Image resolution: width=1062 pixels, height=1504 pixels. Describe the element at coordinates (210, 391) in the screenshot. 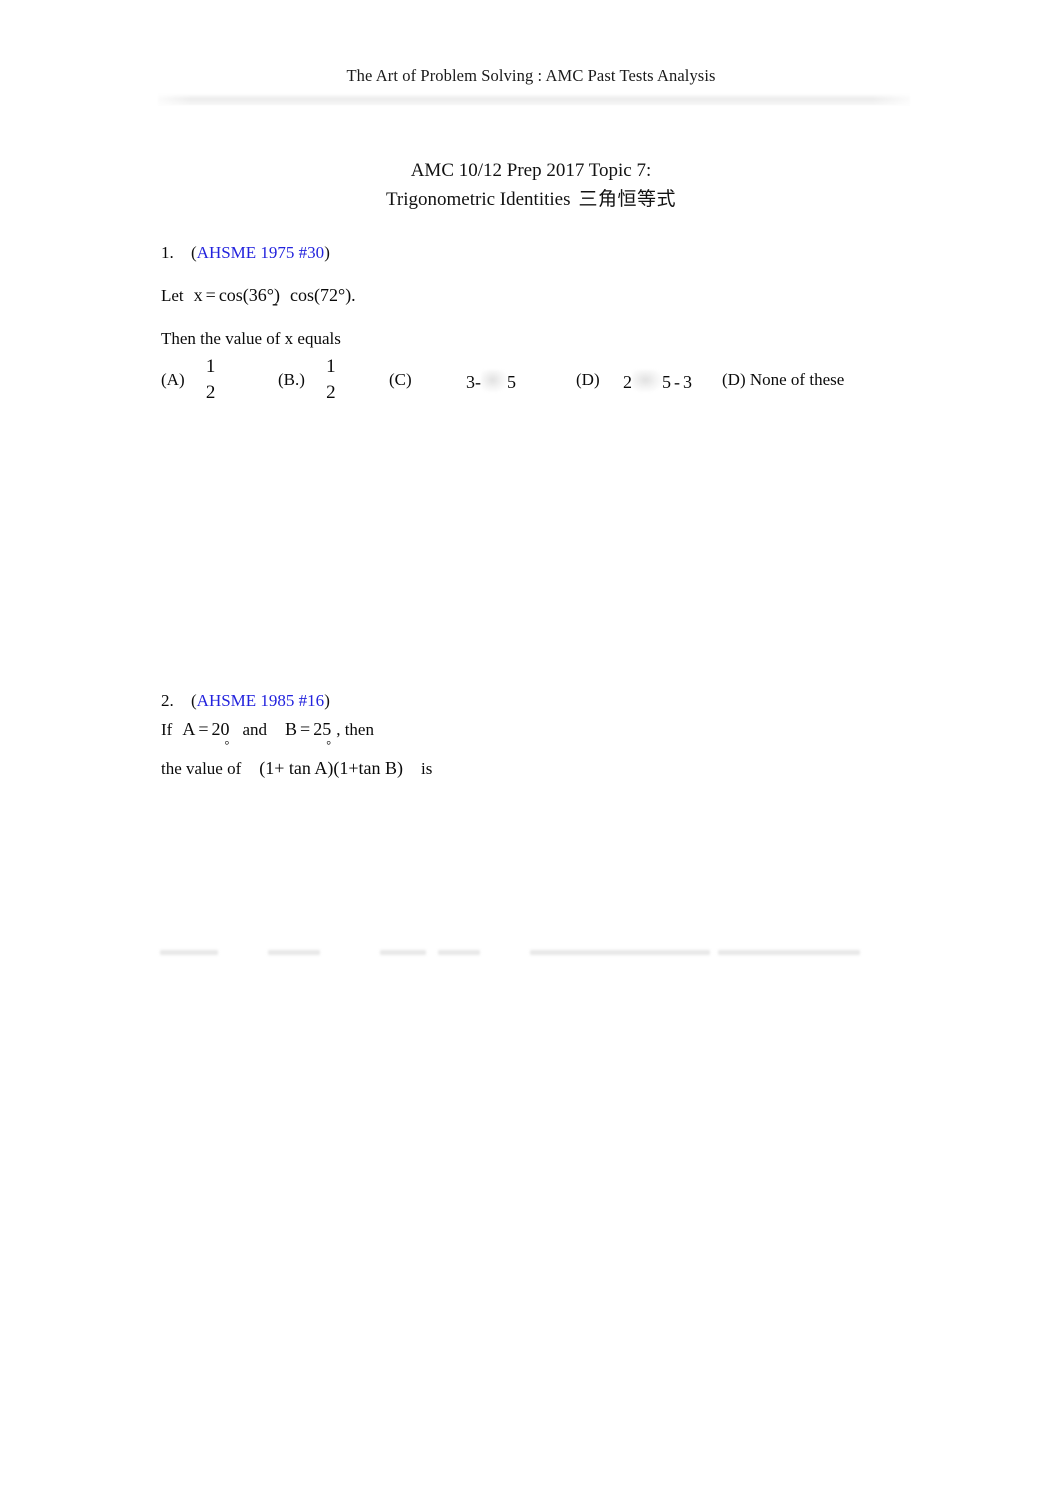

I see `choice-a-denominator: 2` at that location.